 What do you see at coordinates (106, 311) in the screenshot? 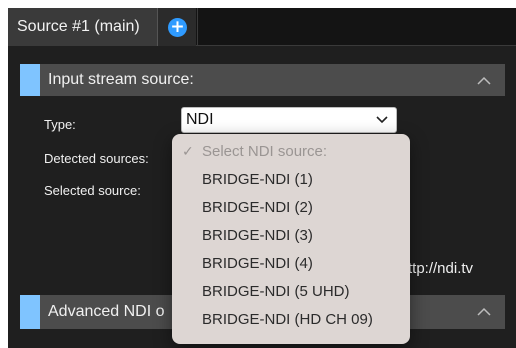
I see `section-title: Advanced NDI o` at bounding box center [106, 311].